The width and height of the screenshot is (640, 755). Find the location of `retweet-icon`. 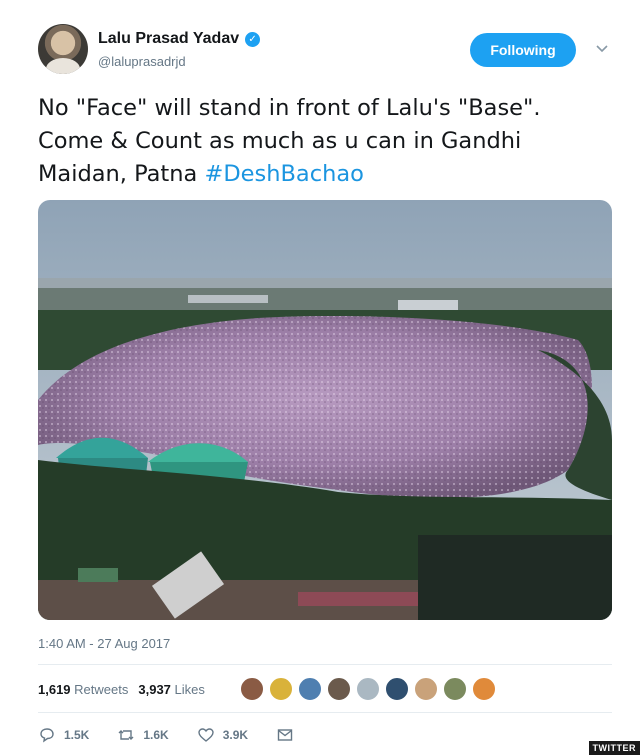

retweet-icon is located at coordinates (126, 735).